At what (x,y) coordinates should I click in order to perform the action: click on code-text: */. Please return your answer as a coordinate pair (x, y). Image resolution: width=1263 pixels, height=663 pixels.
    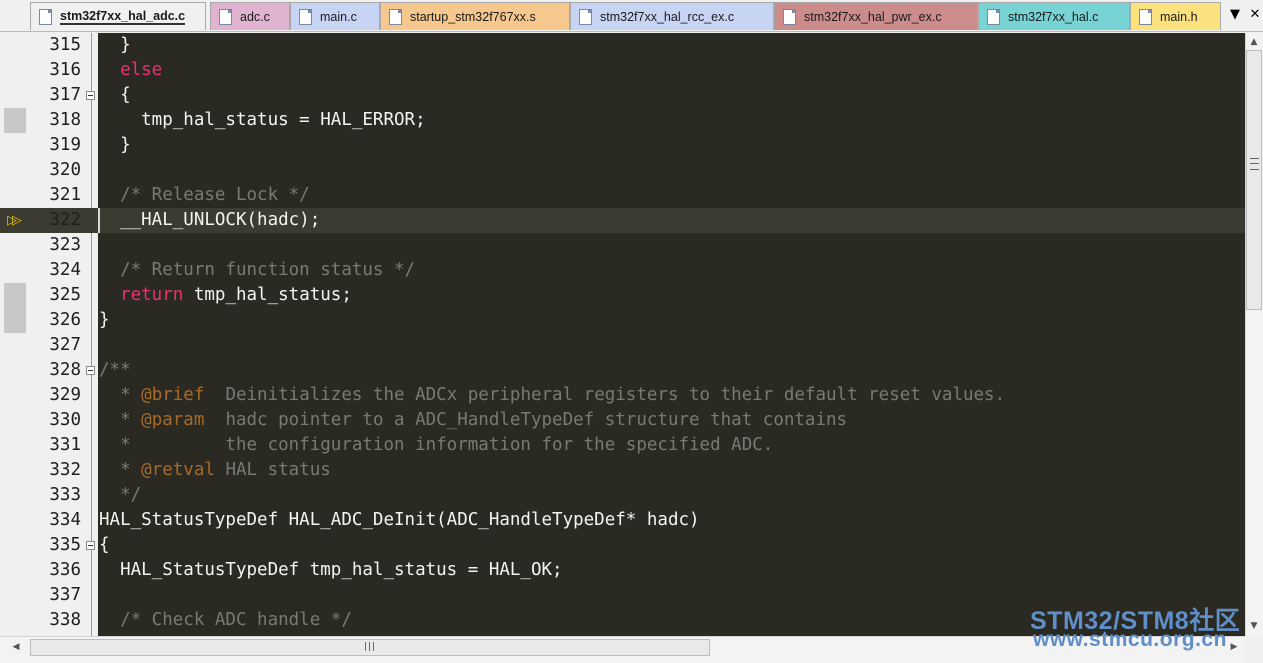
    Looking at the image, I should click on (120, 495).